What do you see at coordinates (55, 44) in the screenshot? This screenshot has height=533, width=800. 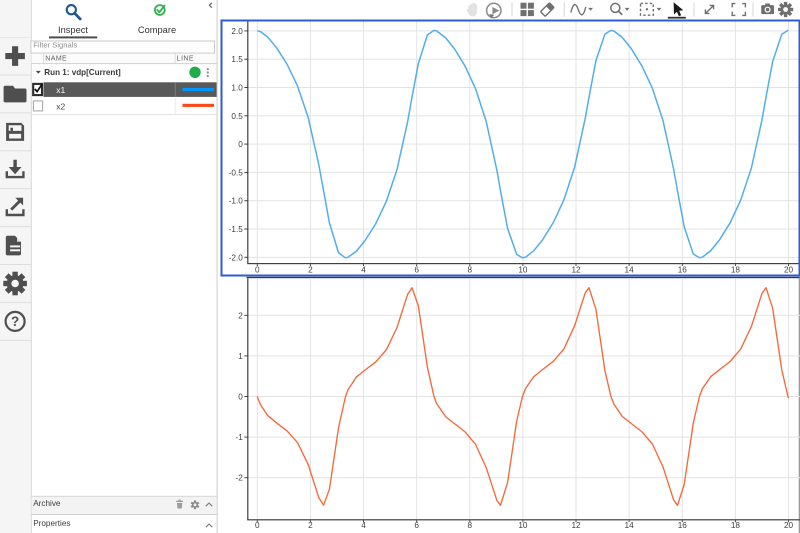 I see `svg-text: Filter Signals` at bounding box center [55, 44].